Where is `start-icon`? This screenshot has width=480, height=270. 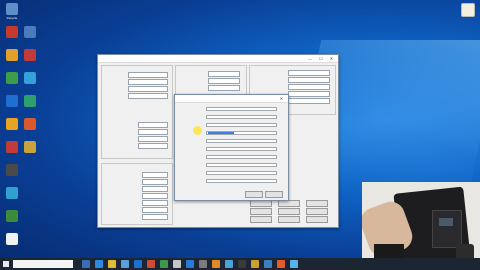 start-icon is located at coordinates (6, 264).